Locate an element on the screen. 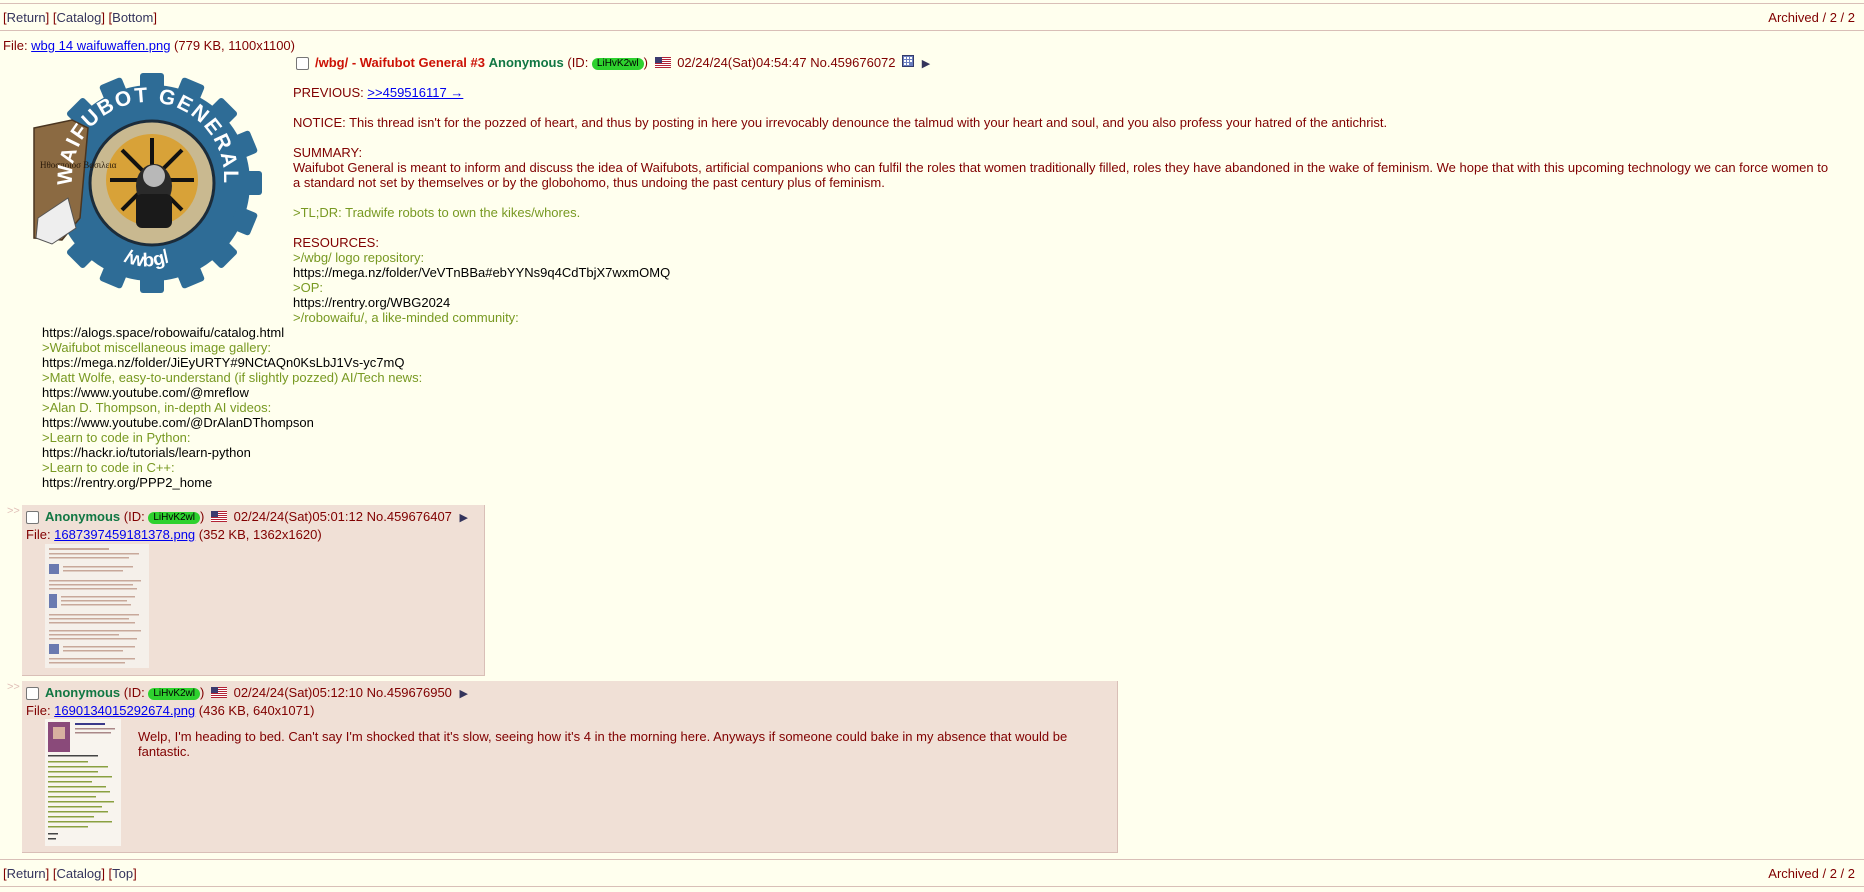 This screenshot has width=1864, height=892. resource-quote: >Alan D. Thompson, in-depth AI videos: is located at coordinates (157, 407).